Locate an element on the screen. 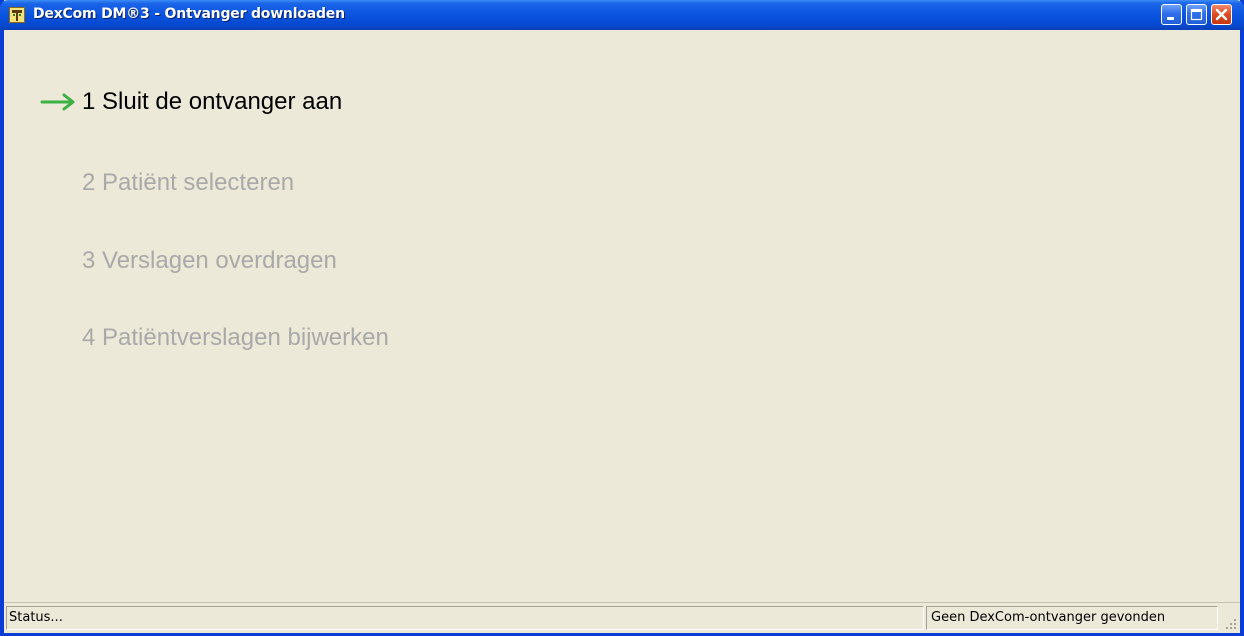 Image resolution: width=1244 pixels, height=636 pixels. maximize-button is located at coordinates (1196, 14).